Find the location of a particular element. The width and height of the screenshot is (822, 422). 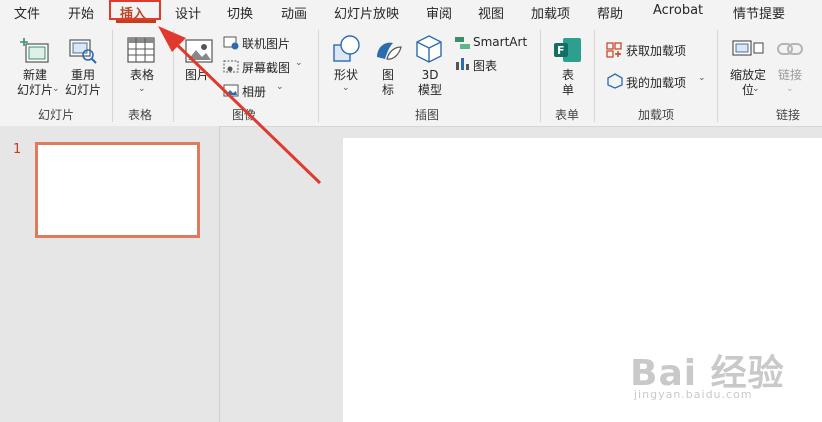

3d-models-icon is located at coordinates (429, 49).